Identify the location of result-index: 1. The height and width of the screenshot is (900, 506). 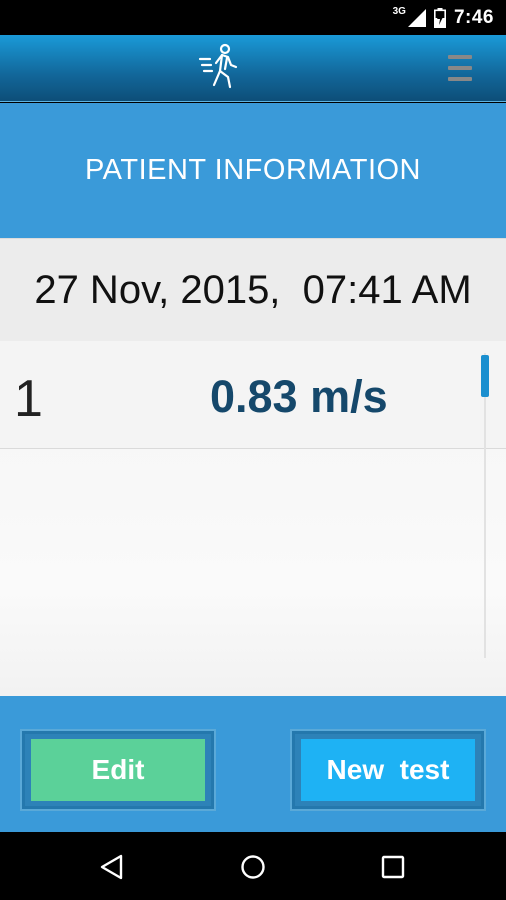
(28, 399).